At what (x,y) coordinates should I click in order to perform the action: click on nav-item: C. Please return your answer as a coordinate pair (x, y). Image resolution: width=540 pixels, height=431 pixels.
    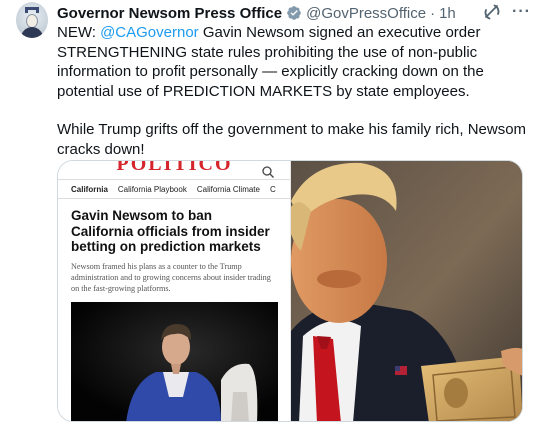
    Looking at the image, I should click on (272, 189).